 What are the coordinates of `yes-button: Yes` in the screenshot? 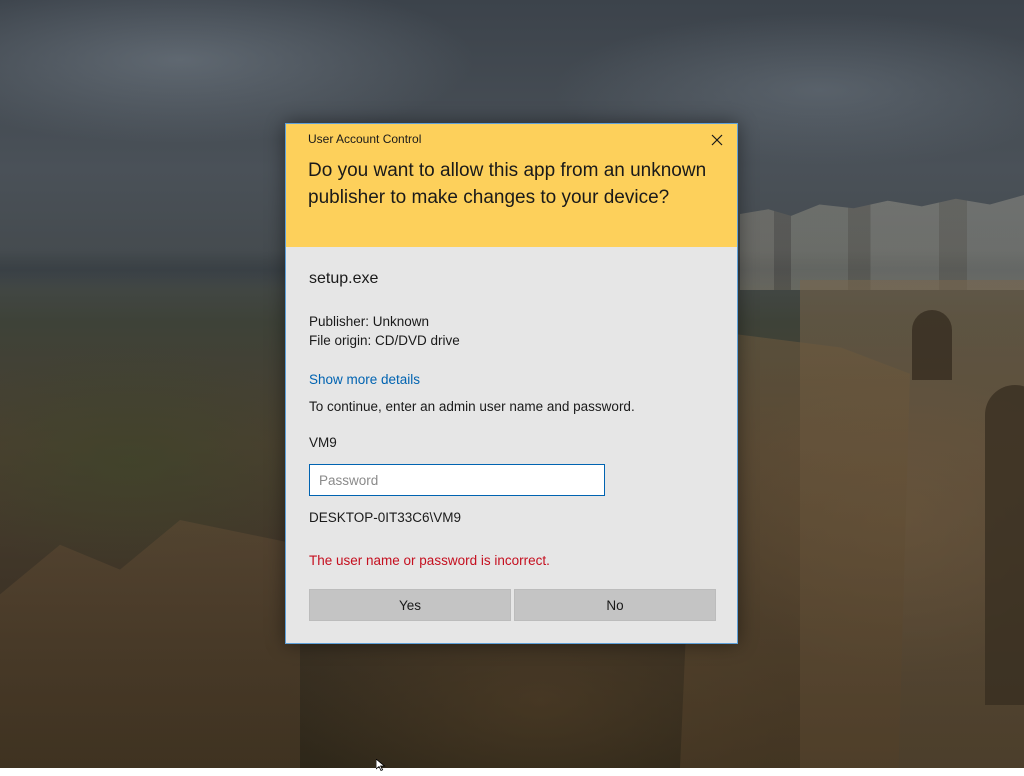 It's located at (410, 605).